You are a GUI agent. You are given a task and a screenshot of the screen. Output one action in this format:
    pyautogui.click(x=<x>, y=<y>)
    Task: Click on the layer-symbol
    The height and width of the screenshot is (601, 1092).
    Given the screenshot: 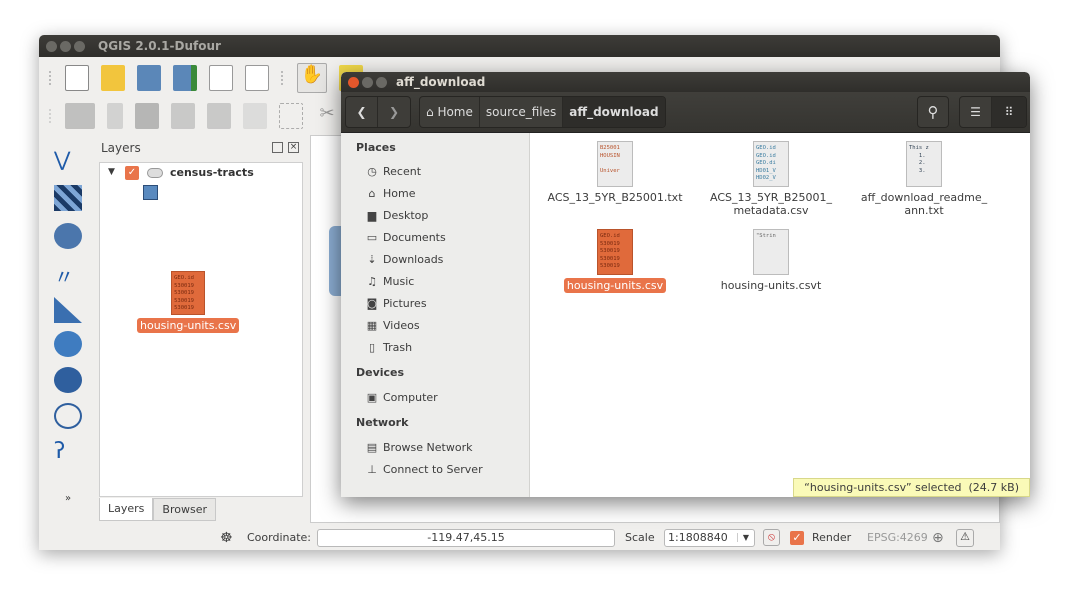 What is the action you would take?
    pyautogui.click(x=150, y=192)
    